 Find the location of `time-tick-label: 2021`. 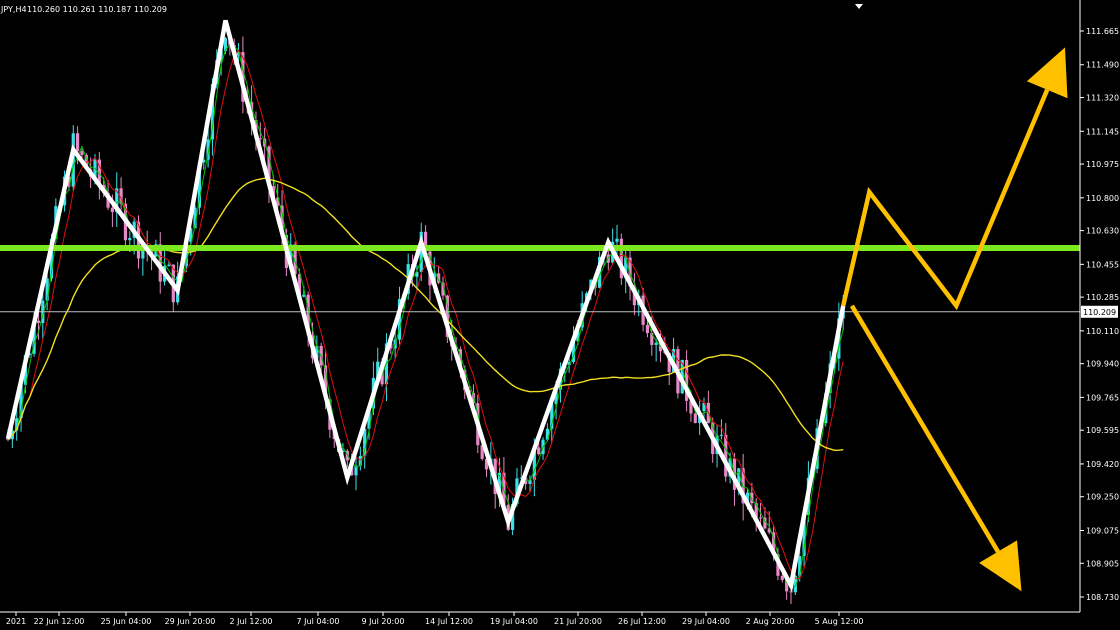

time-tick-label: 2021 is located at coordinates (16, 621).